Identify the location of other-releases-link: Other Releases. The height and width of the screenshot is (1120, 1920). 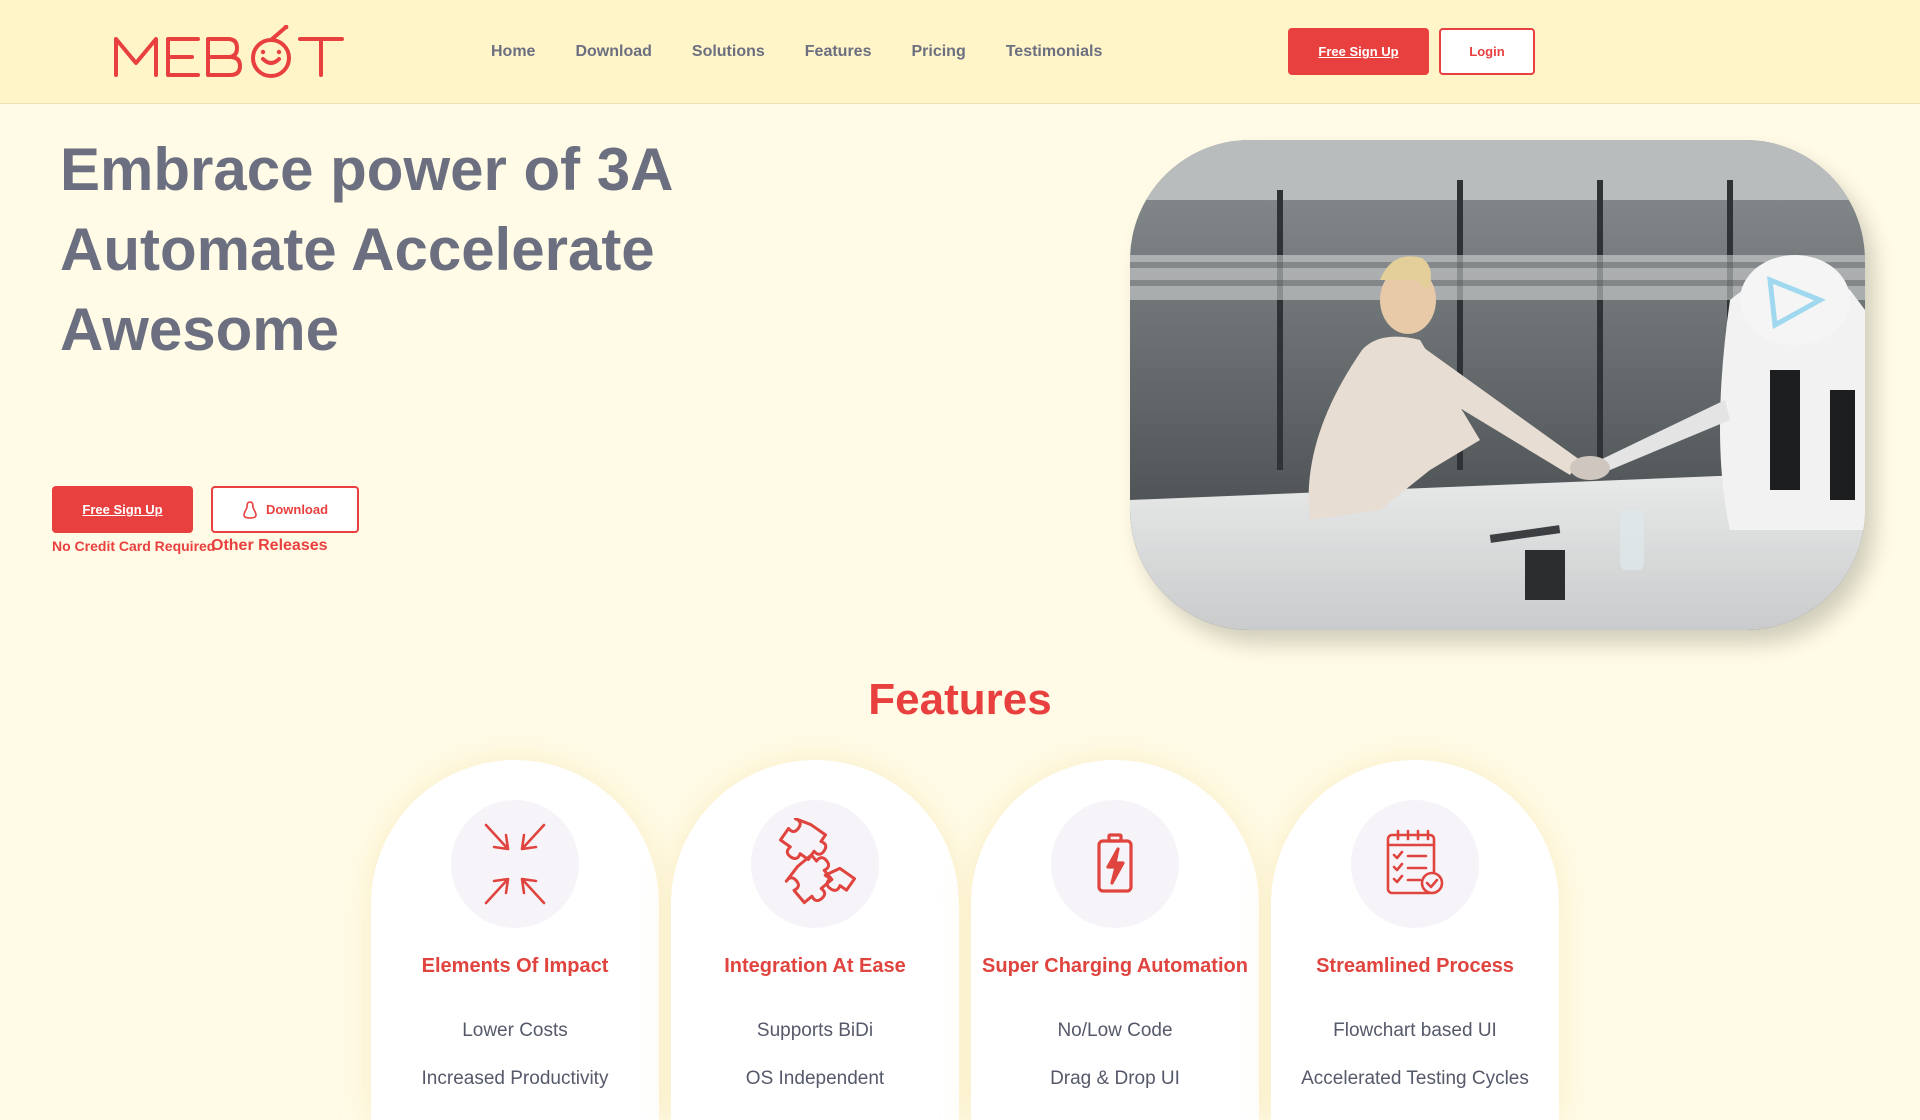
(269, 546).